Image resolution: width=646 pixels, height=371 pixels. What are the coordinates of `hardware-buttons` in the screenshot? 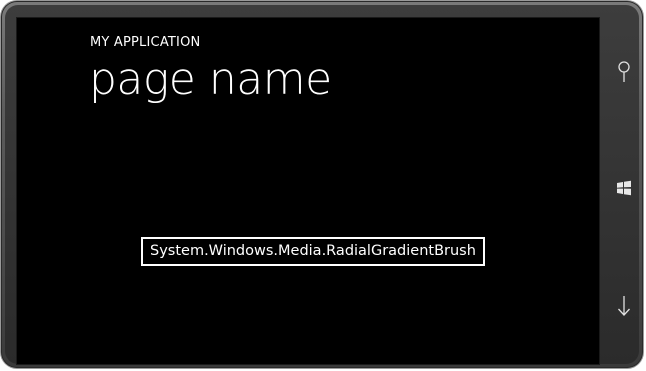 It's located at (622, 184).